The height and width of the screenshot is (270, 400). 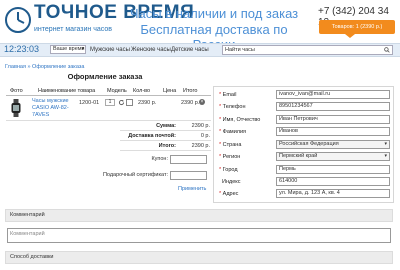 I want to click on email-field: ivanov_ivan@mail.ru, so click(x=333, y=94).